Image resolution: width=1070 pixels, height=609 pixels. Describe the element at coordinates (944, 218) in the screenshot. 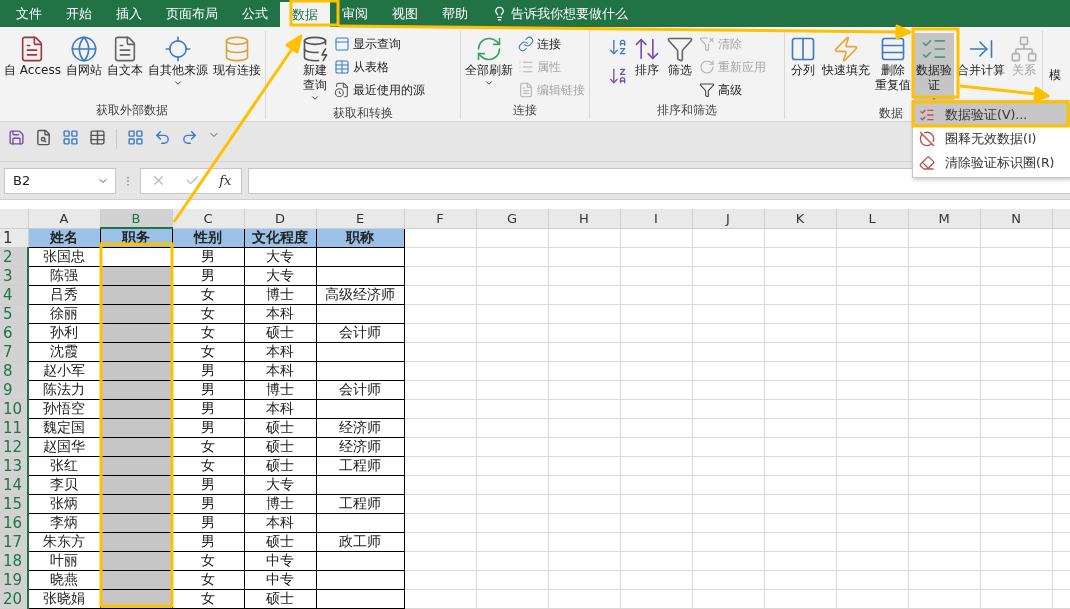

I see `column-header: M` at that location.